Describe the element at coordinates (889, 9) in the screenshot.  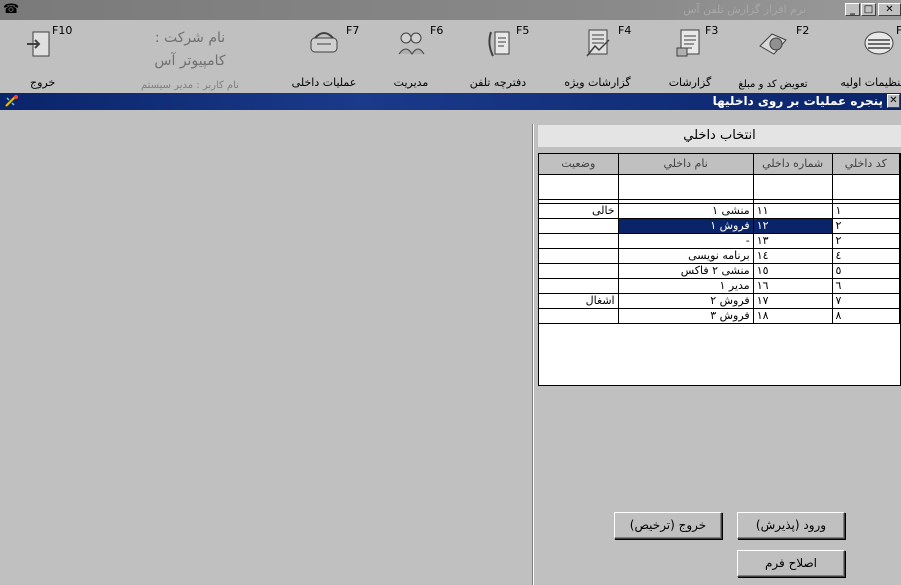
I see `close-button: ✕` at that location.